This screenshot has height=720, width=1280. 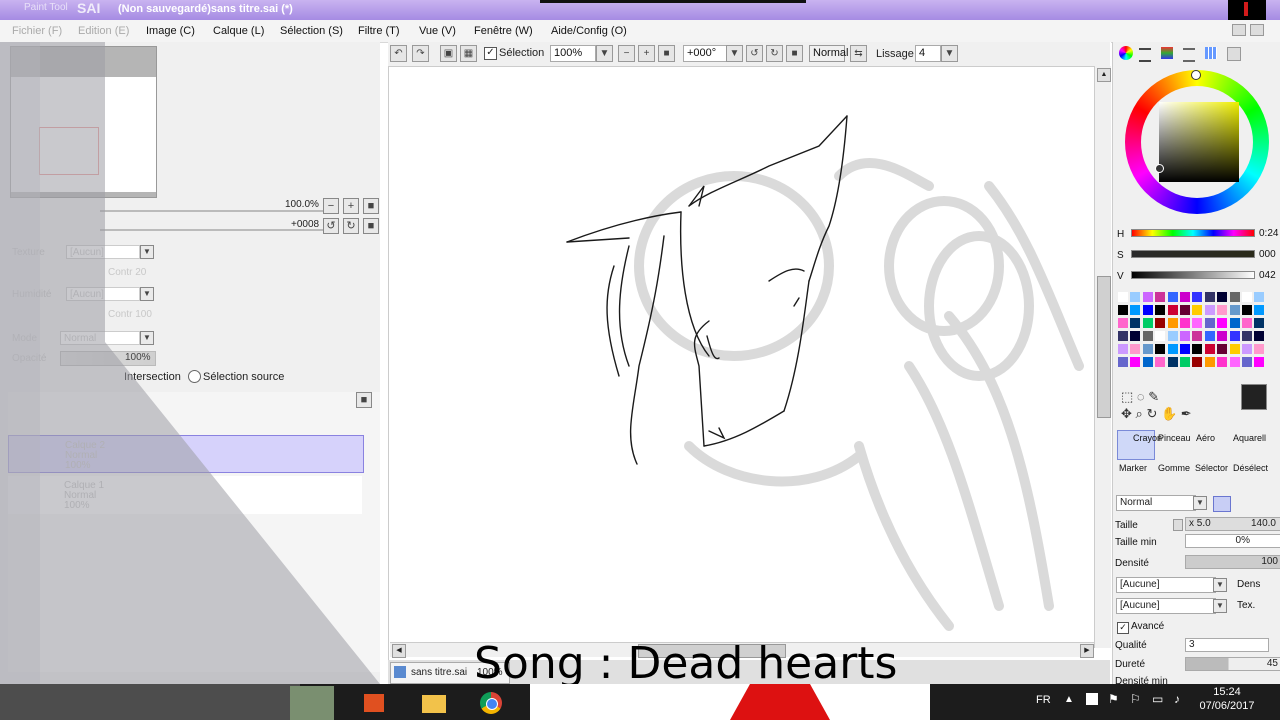 I want to click on battery-icon: ▭, so click(x=1157, y=699).